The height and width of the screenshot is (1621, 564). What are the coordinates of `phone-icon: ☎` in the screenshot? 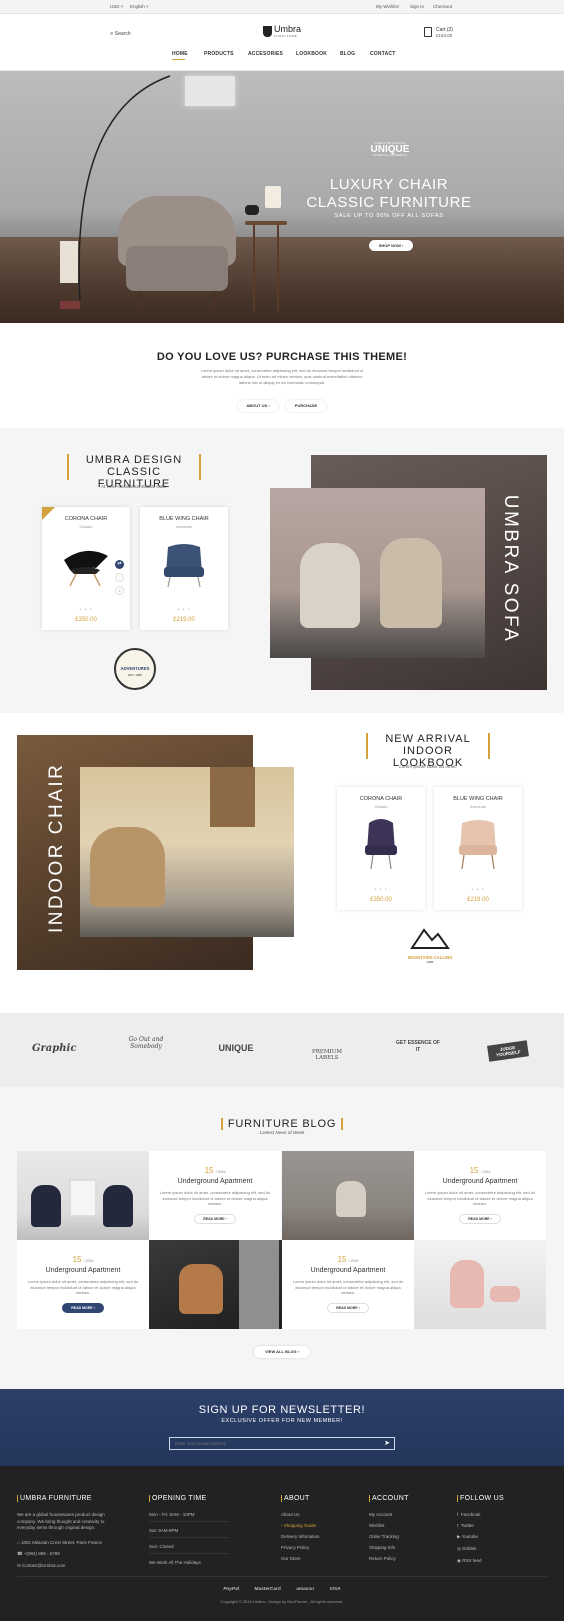 It's located at (20, 1553).